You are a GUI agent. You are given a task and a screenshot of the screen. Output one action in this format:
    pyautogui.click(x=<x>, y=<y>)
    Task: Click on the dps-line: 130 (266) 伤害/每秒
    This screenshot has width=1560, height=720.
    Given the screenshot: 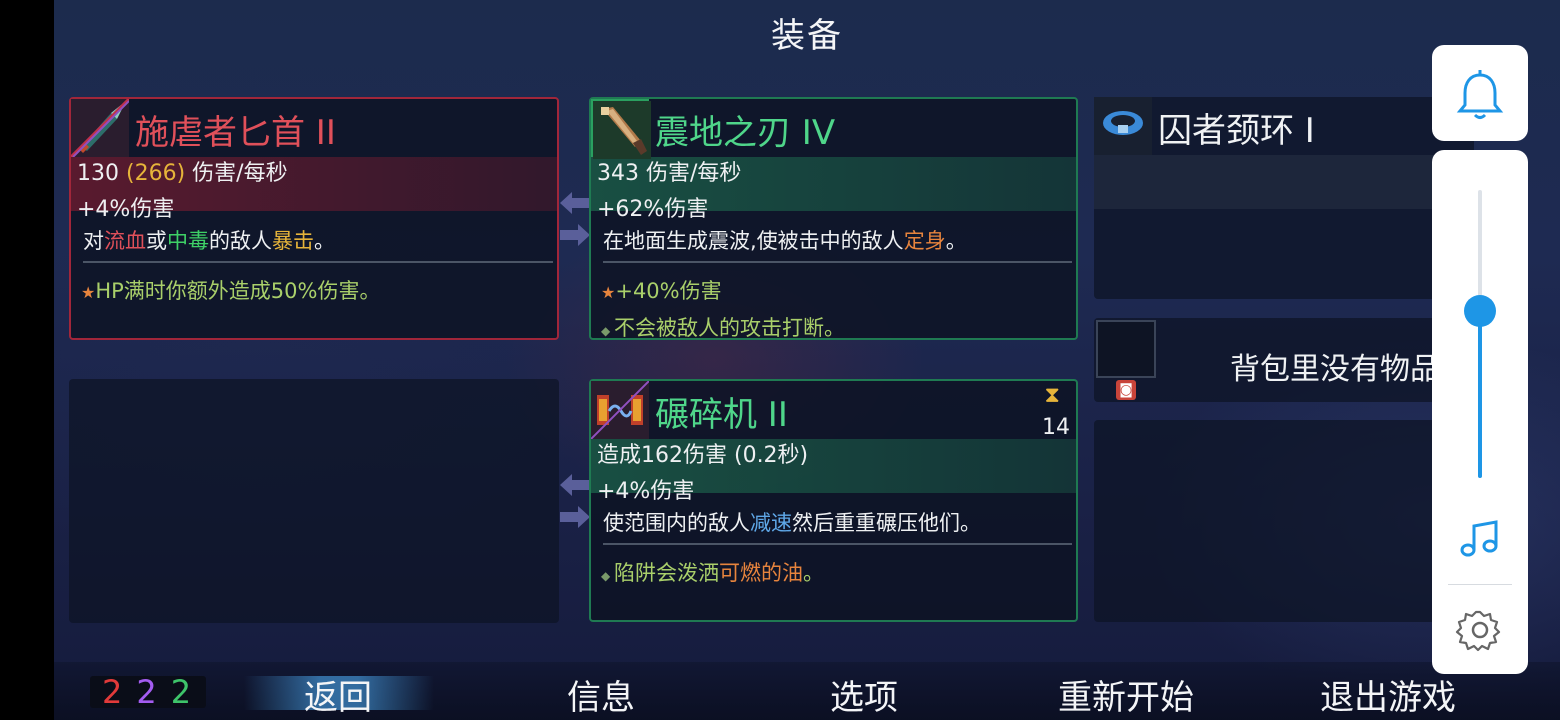 What is the action you would take?
    pyautogui.click(x=182, y=173)
    